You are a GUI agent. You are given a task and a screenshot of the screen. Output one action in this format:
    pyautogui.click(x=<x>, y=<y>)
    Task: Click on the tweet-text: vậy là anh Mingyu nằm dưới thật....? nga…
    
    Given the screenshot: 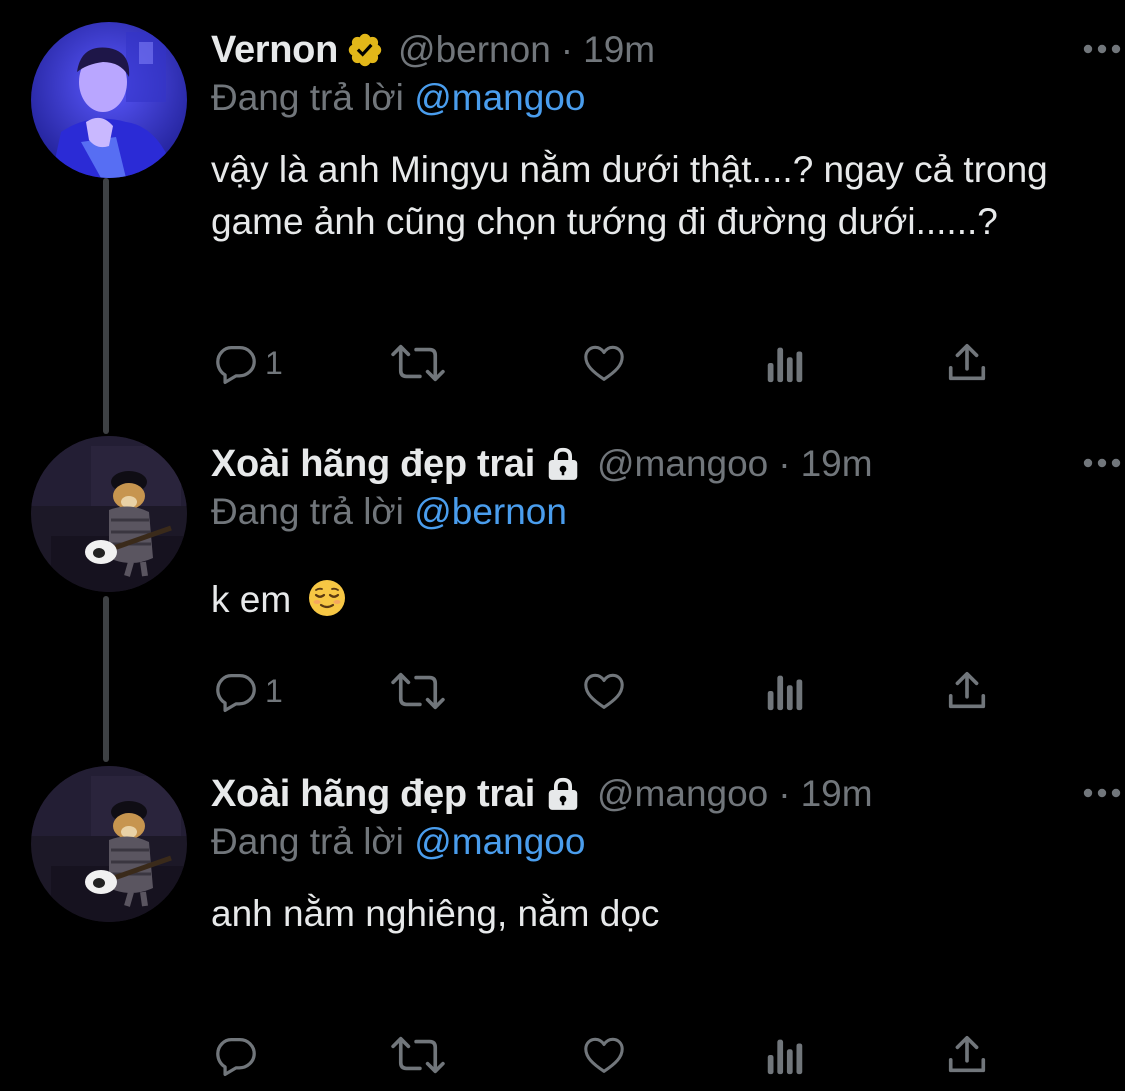 What is the action you would take?
    pyautogui.click(x=629, y=195)
    